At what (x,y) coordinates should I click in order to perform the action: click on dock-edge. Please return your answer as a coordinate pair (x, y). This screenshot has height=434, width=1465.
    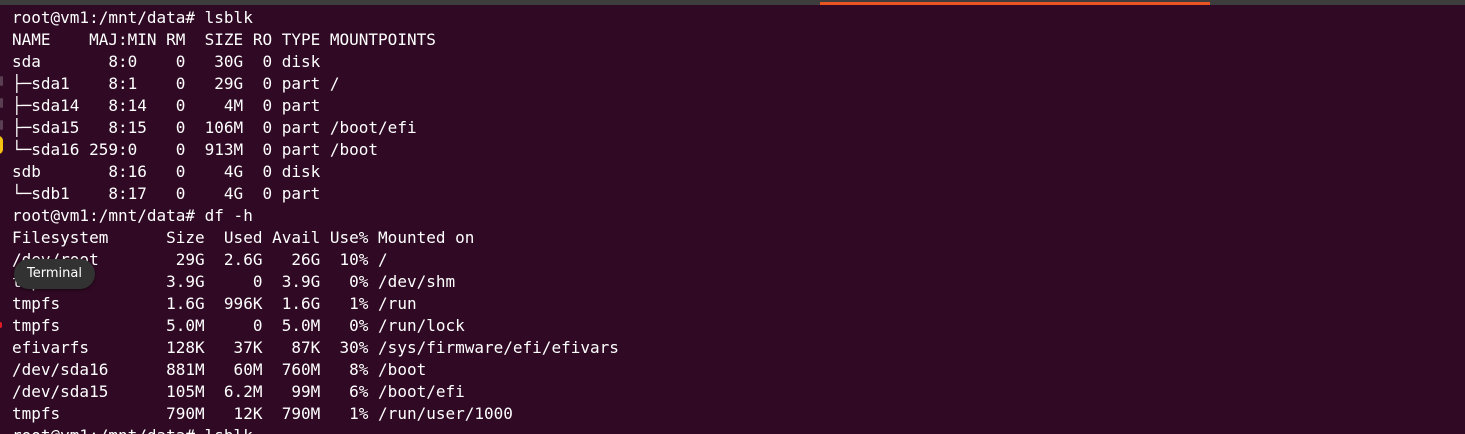
    Looking at the image, I should click on (3, 217).